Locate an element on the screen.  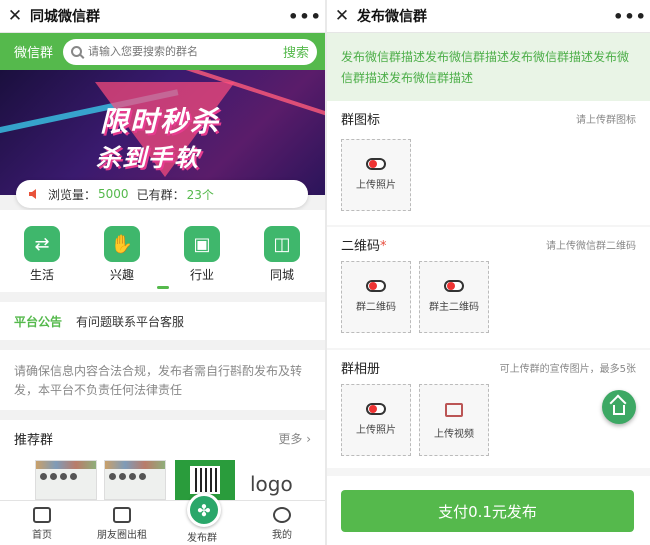
upload-group-icon: 上传照片 is located at coordinates (376, 175).